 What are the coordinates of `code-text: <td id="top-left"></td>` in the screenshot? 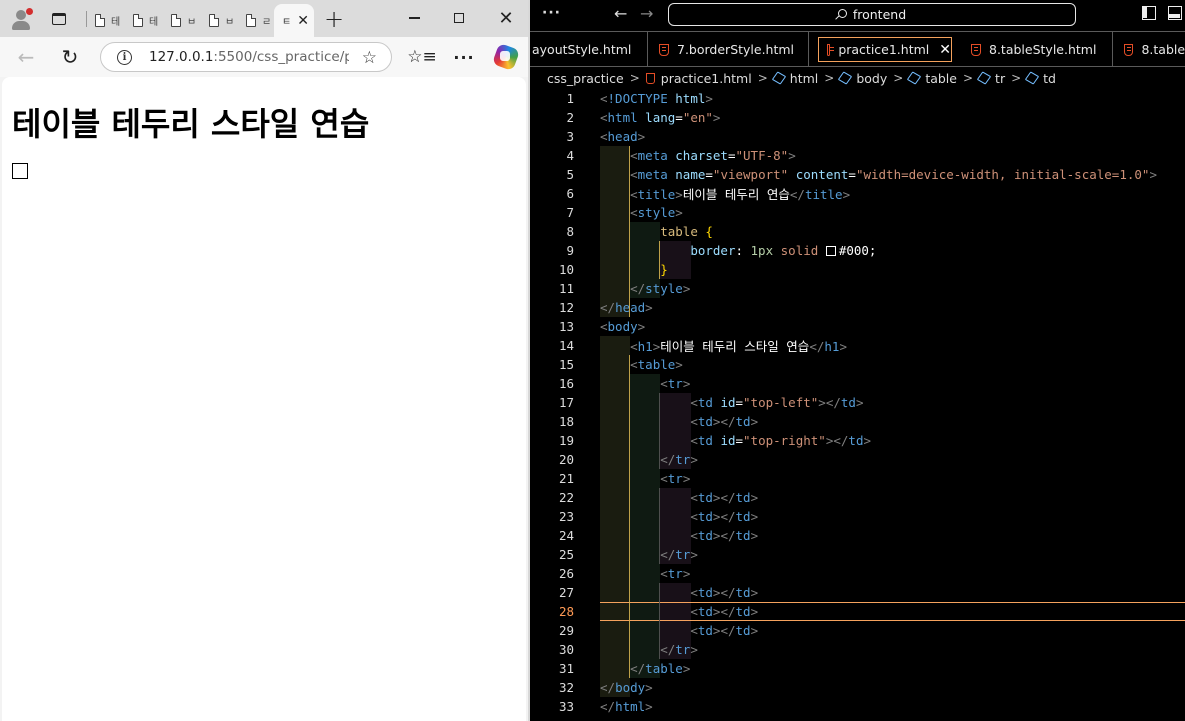 It's located at (731, 402).